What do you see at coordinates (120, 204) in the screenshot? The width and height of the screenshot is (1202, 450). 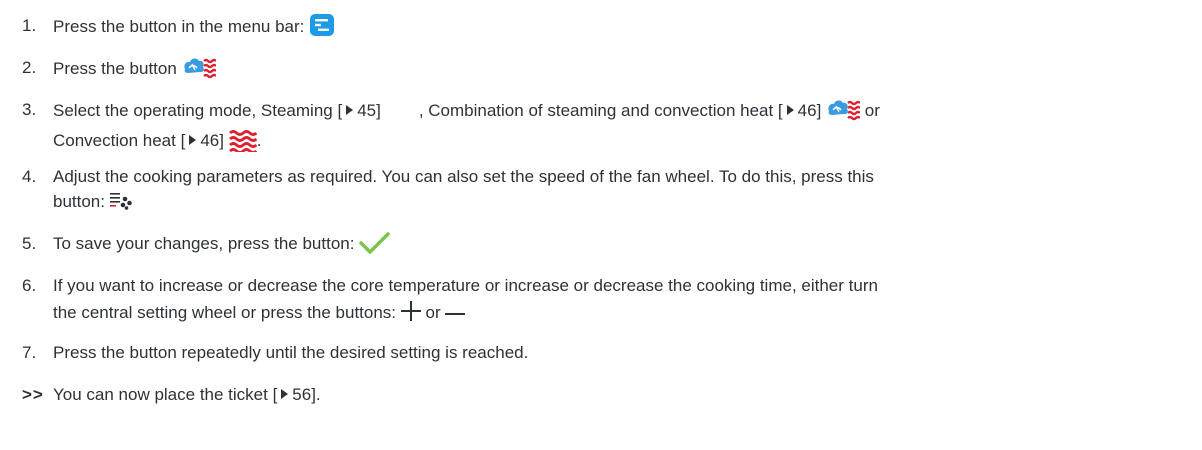 I see `fan-speed-icon` at bounding box center [120, 204].